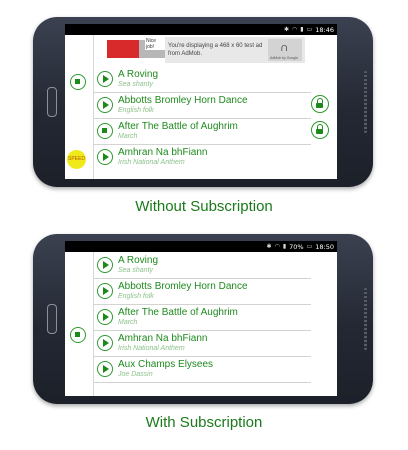  I want to click on tune-genre: Joe Dassin, so click(135, 374).